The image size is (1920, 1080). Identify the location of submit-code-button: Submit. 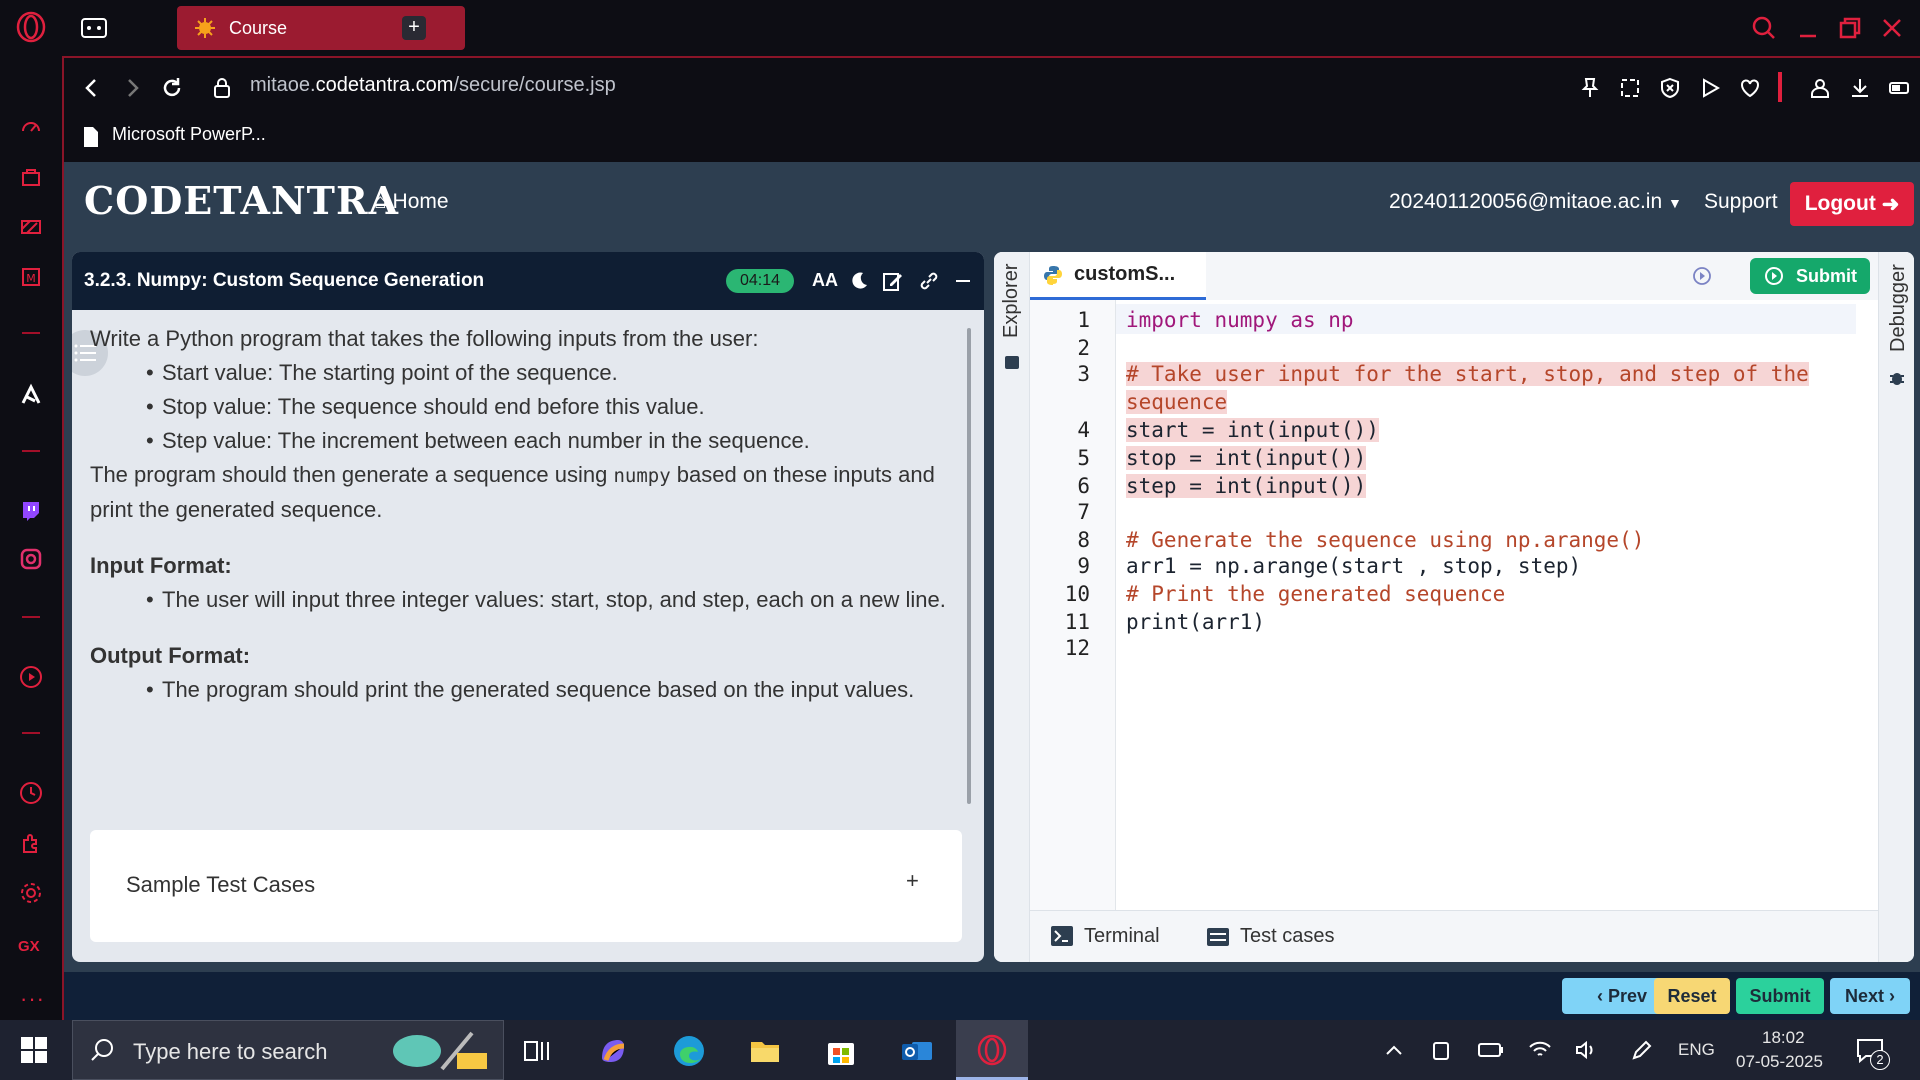
(1810, 276).